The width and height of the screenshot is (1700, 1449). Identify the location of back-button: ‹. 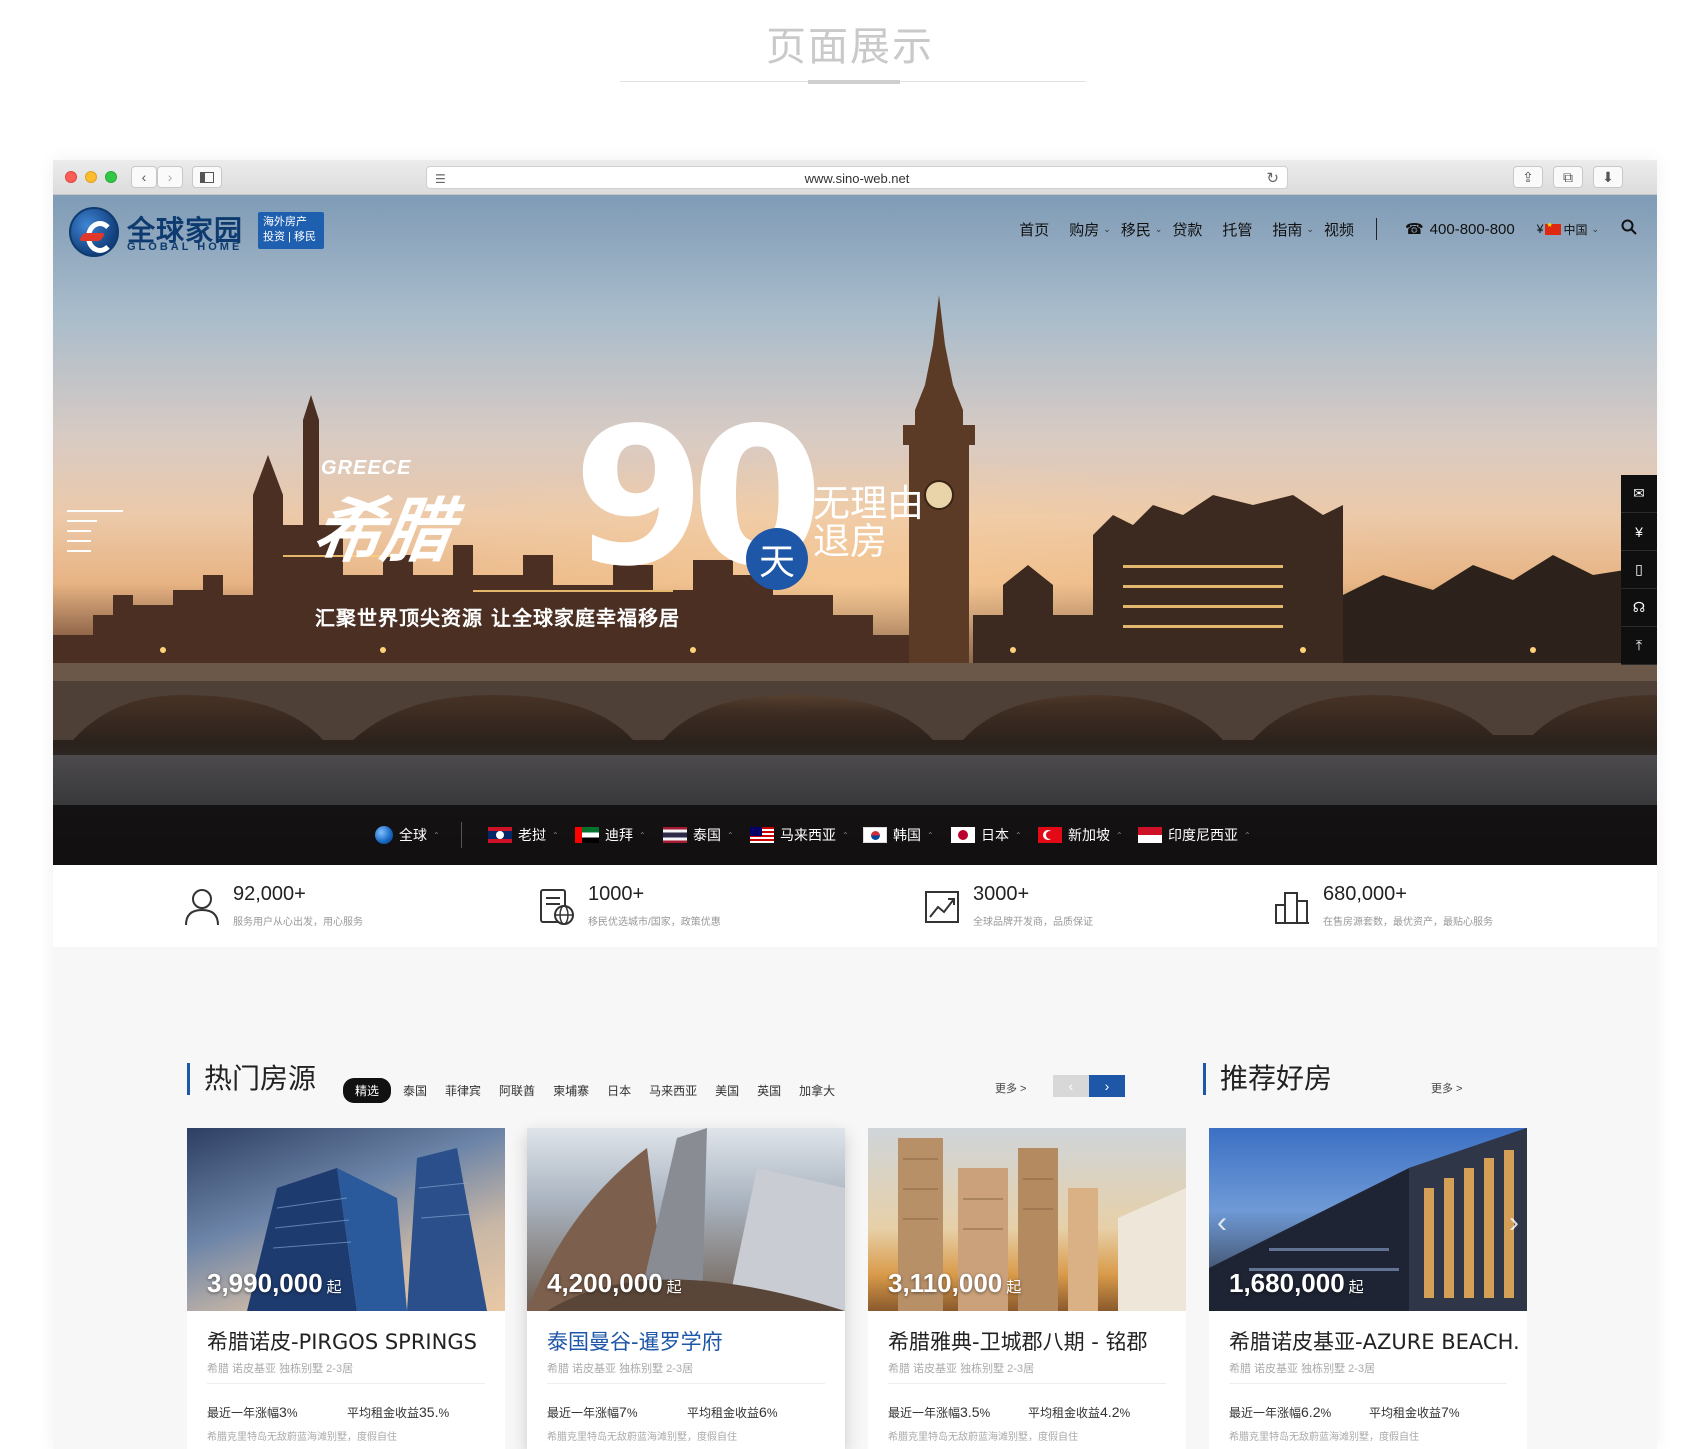
(144, 177).